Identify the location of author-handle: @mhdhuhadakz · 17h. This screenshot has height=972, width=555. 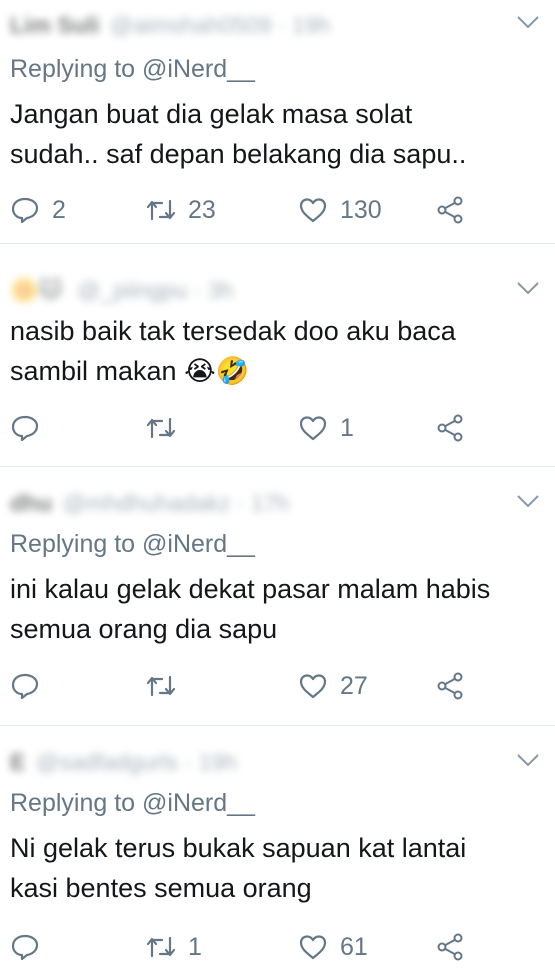
(176, 503).